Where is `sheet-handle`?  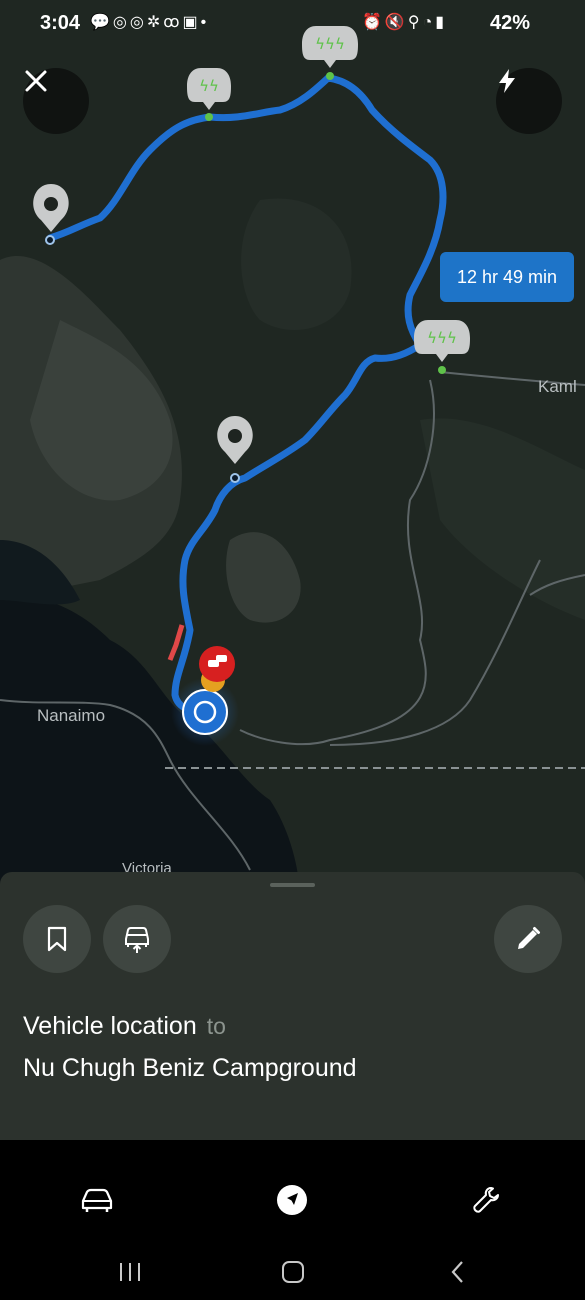
sheet-handle is located at coordinates (292, 885).